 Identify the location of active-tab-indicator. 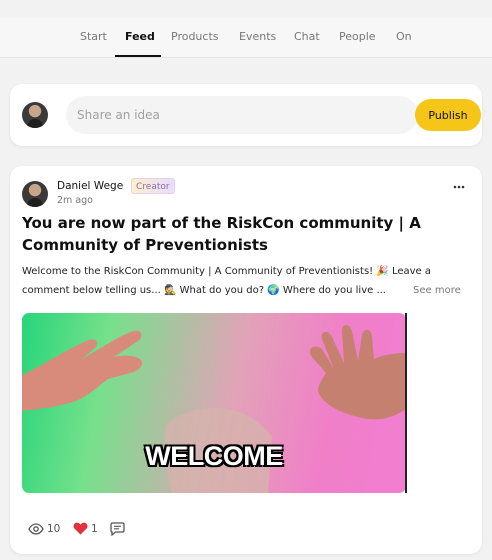
(138, 56).